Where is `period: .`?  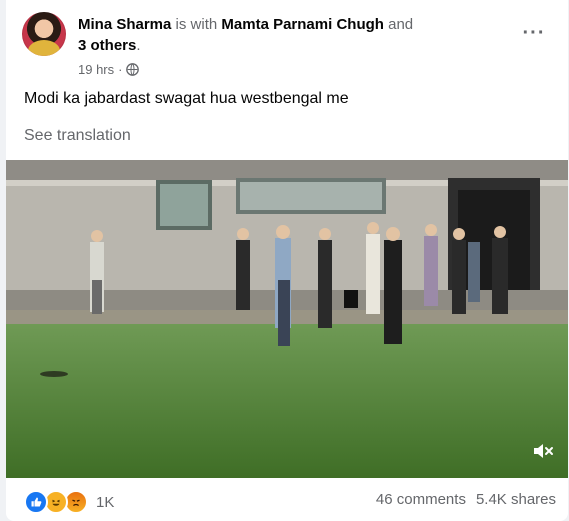
period: . is located at coordinates (138, 45).